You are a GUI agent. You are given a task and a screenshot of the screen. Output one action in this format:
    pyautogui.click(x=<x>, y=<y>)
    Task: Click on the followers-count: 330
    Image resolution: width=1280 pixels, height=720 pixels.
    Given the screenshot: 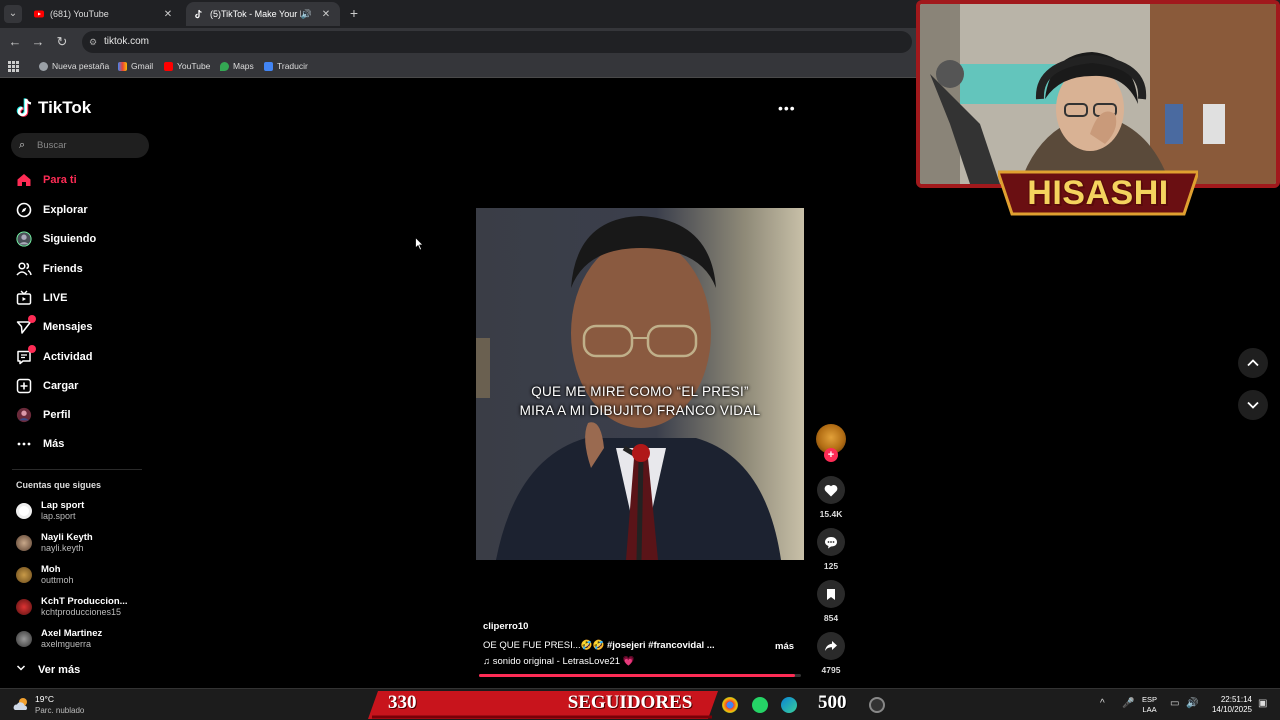 What is the action you would take?
    pyautogui.click(x=402, y=702)
    